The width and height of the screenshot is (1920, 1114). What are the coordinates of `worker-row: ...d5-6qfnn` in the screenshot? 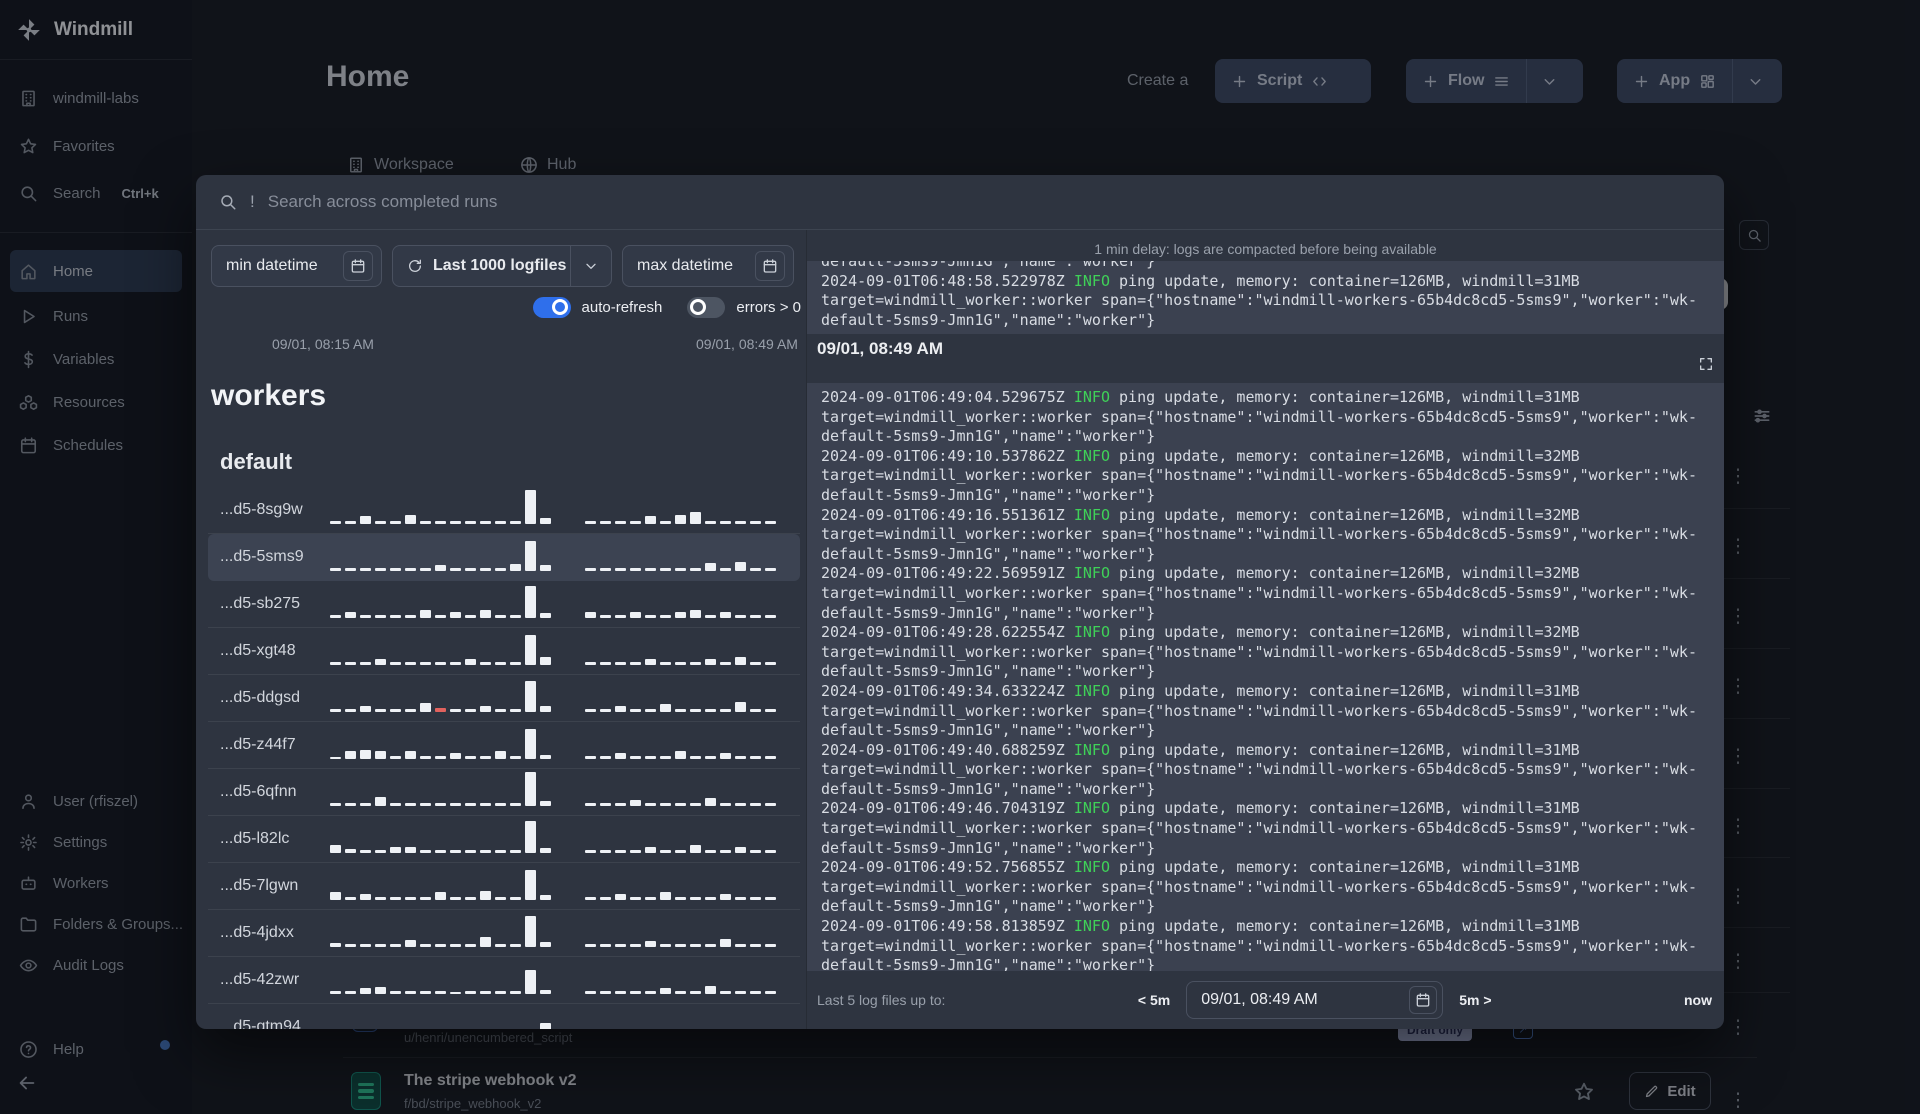 It's located at (504, 792).